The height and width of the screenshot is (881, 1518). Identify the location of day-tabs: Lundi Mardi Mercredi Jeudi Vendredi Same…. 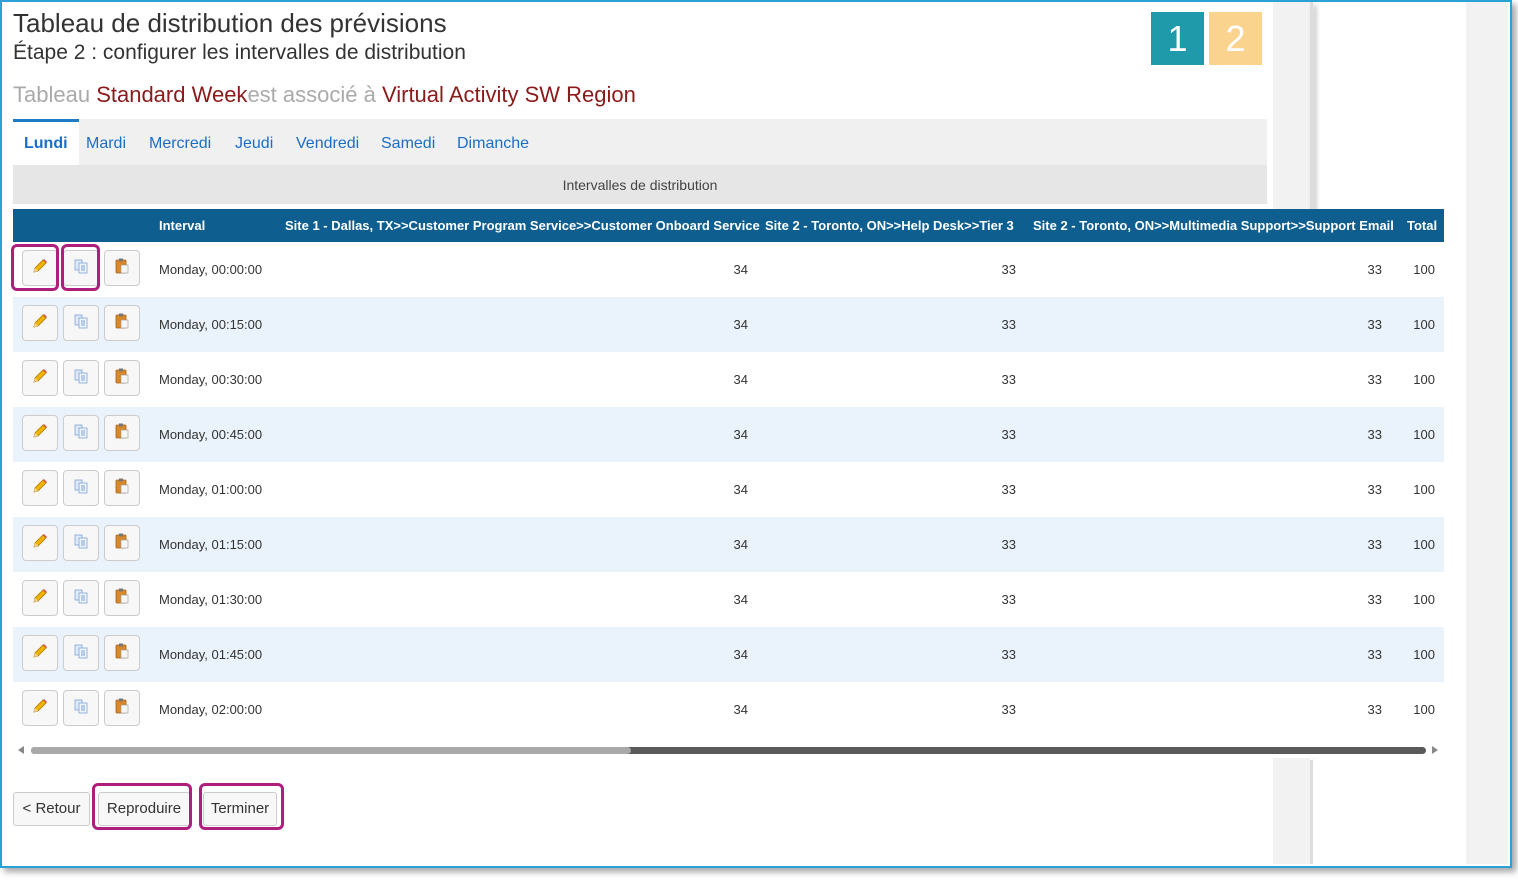
(640, 143).